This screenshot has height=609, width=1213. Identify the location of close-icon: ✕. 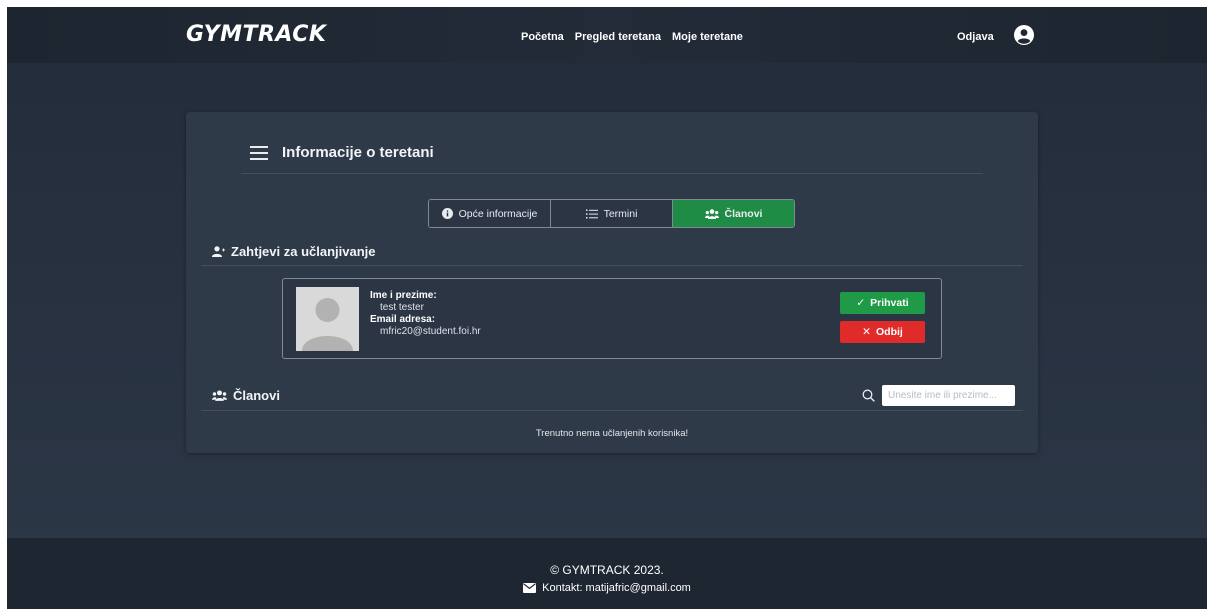
(866, 332).